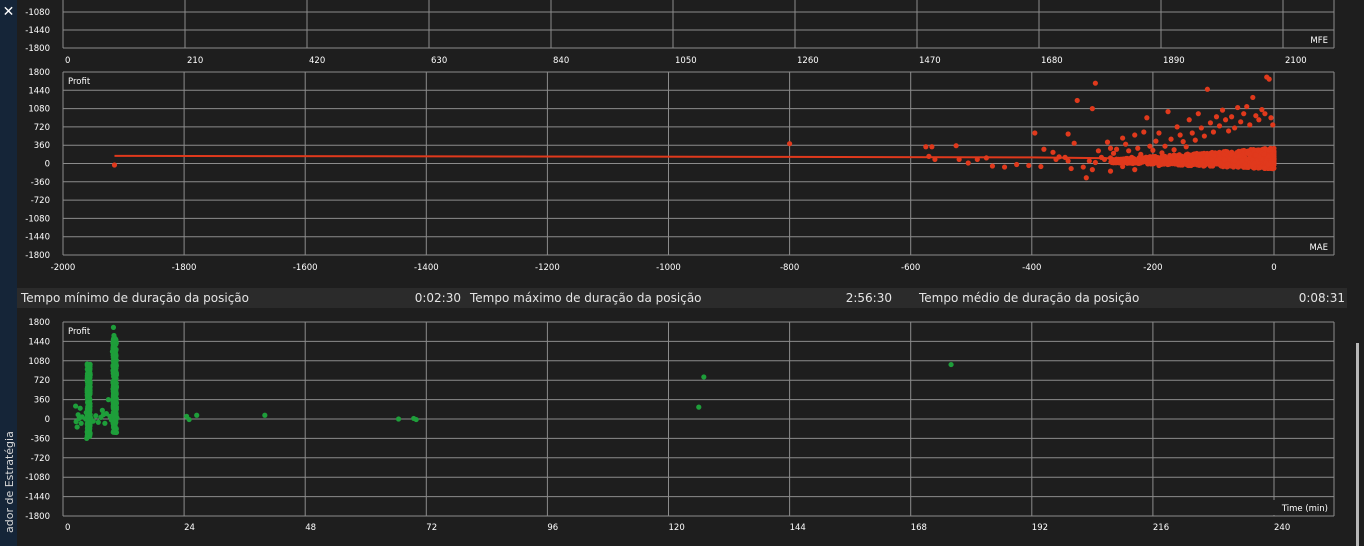 The height and width of the screenshot is (546, 1364). Describe the element at coordinates (42, 128) in the screenshot. I see `y-tick-label: 720` at that location.